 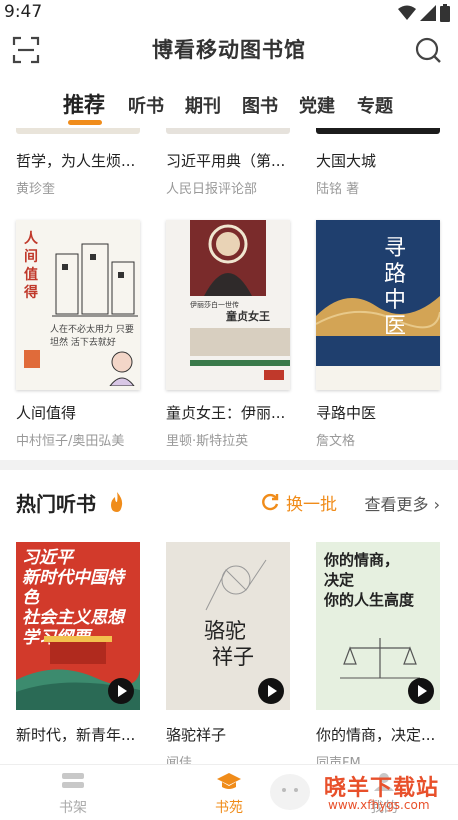 I want to click on cover-line: 你的人生高度, so click(x=369, y=600).